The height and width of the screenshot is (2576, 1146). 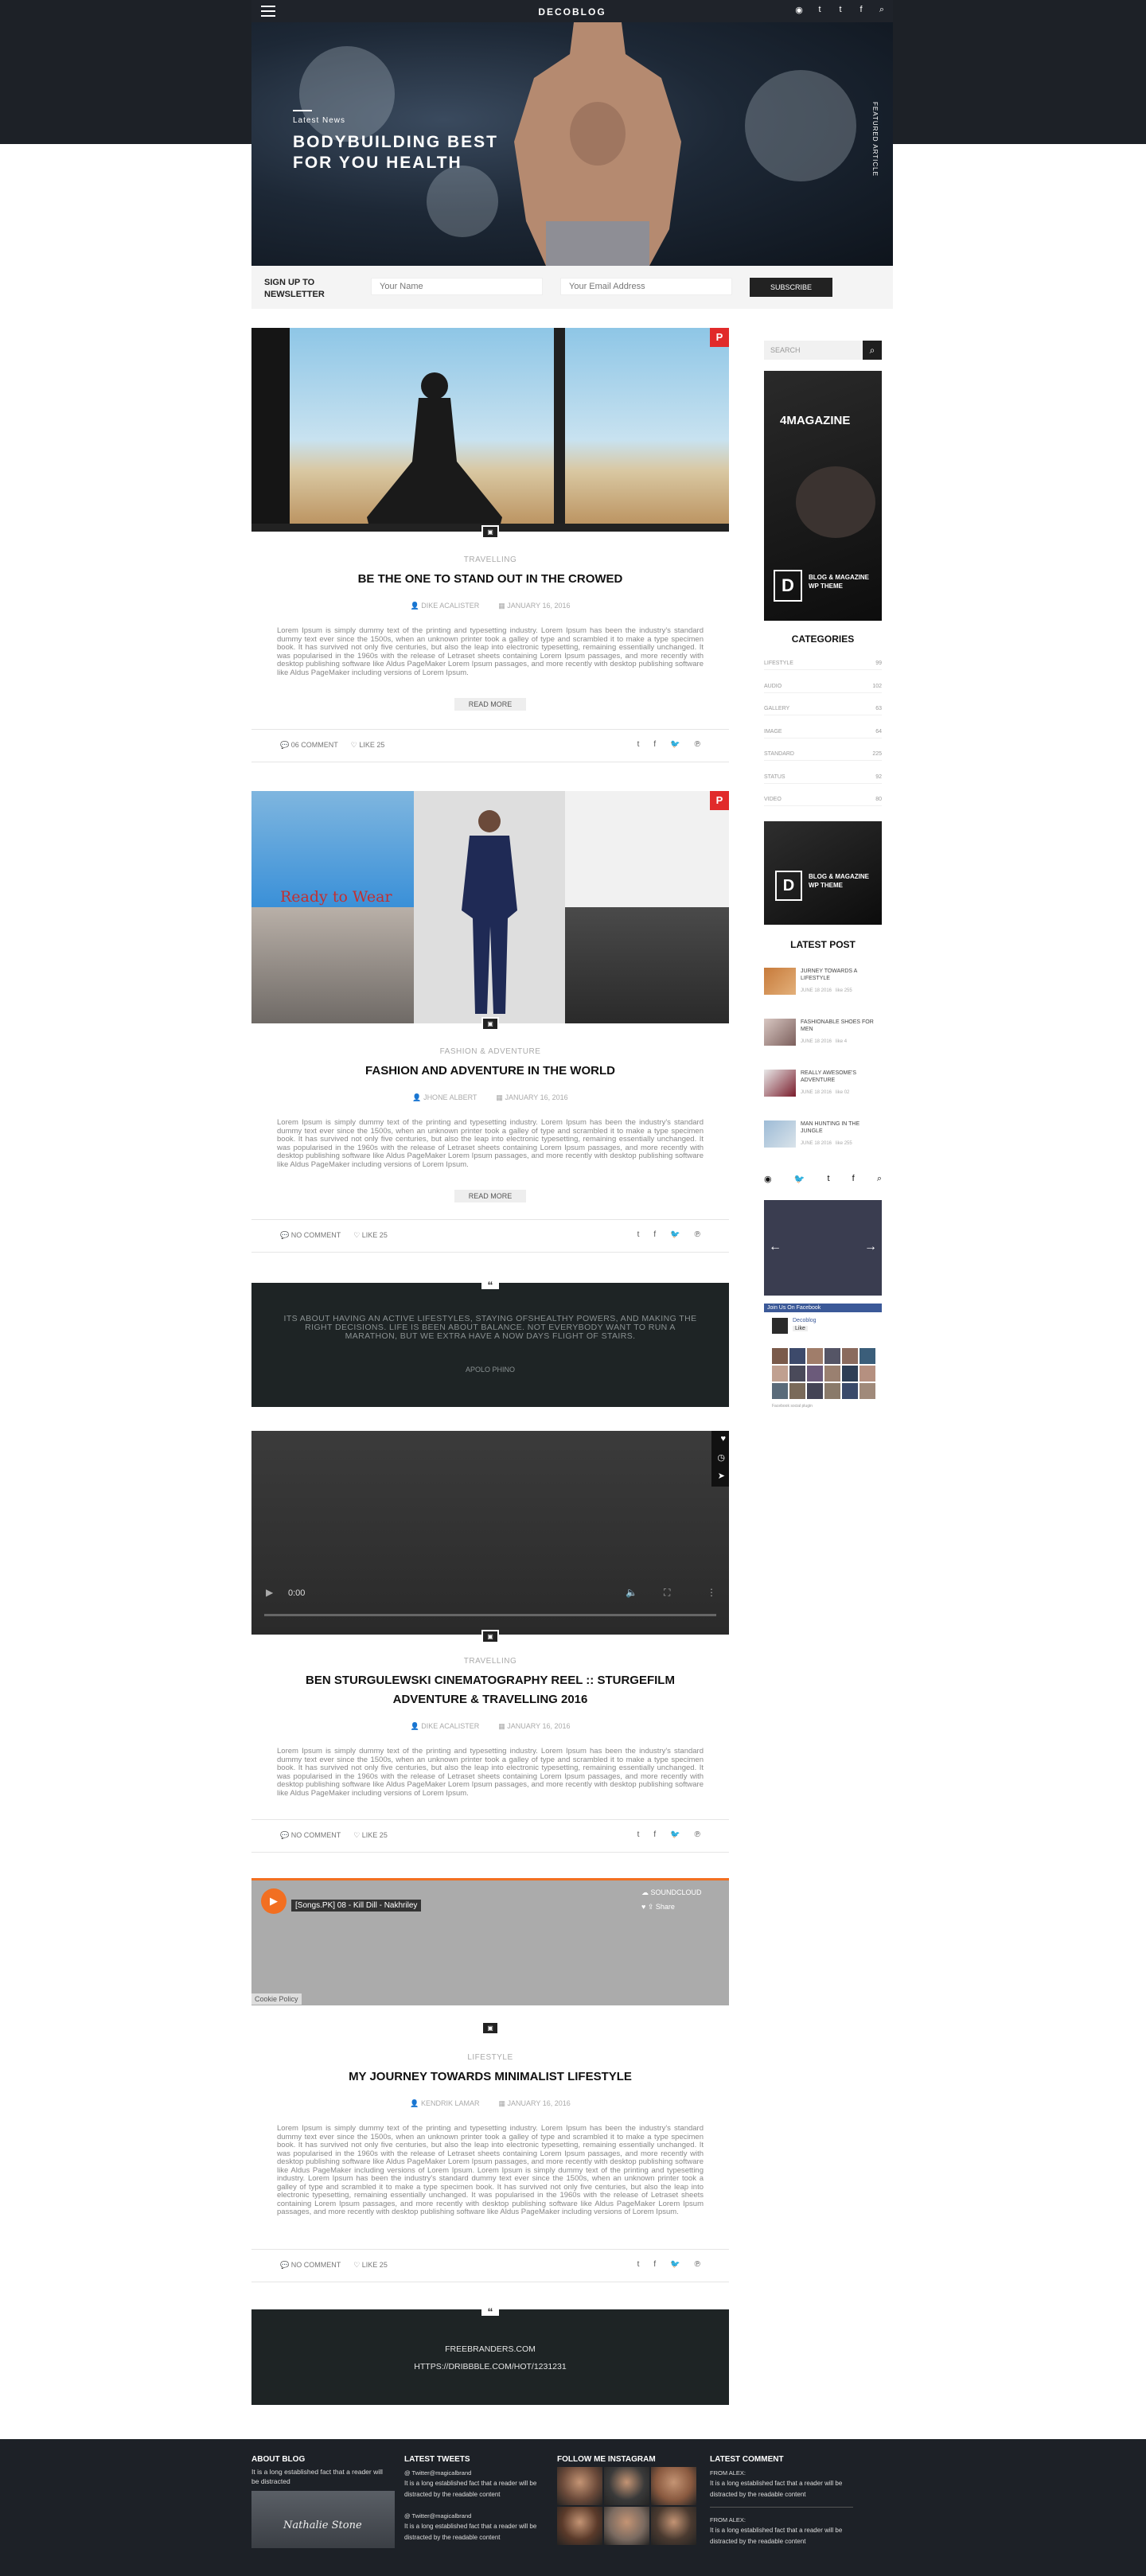 What do you see at coordinates (490, 1051) in the screenshot?
I see `post-category: FASHION & ADVENTURE` at bounding box center [490, 1051].